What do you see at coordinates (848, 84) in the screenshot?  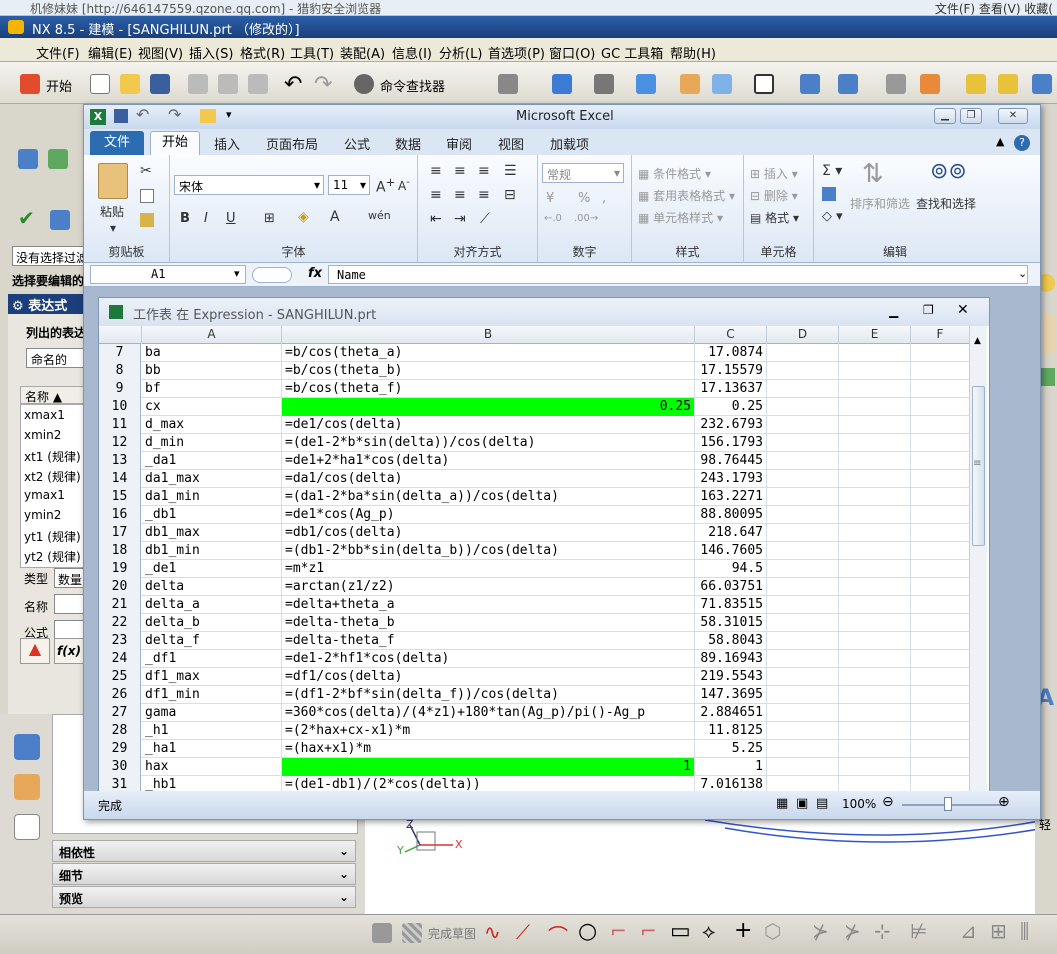 I see `datum-axis-icon` at bounding box center [848, 84].